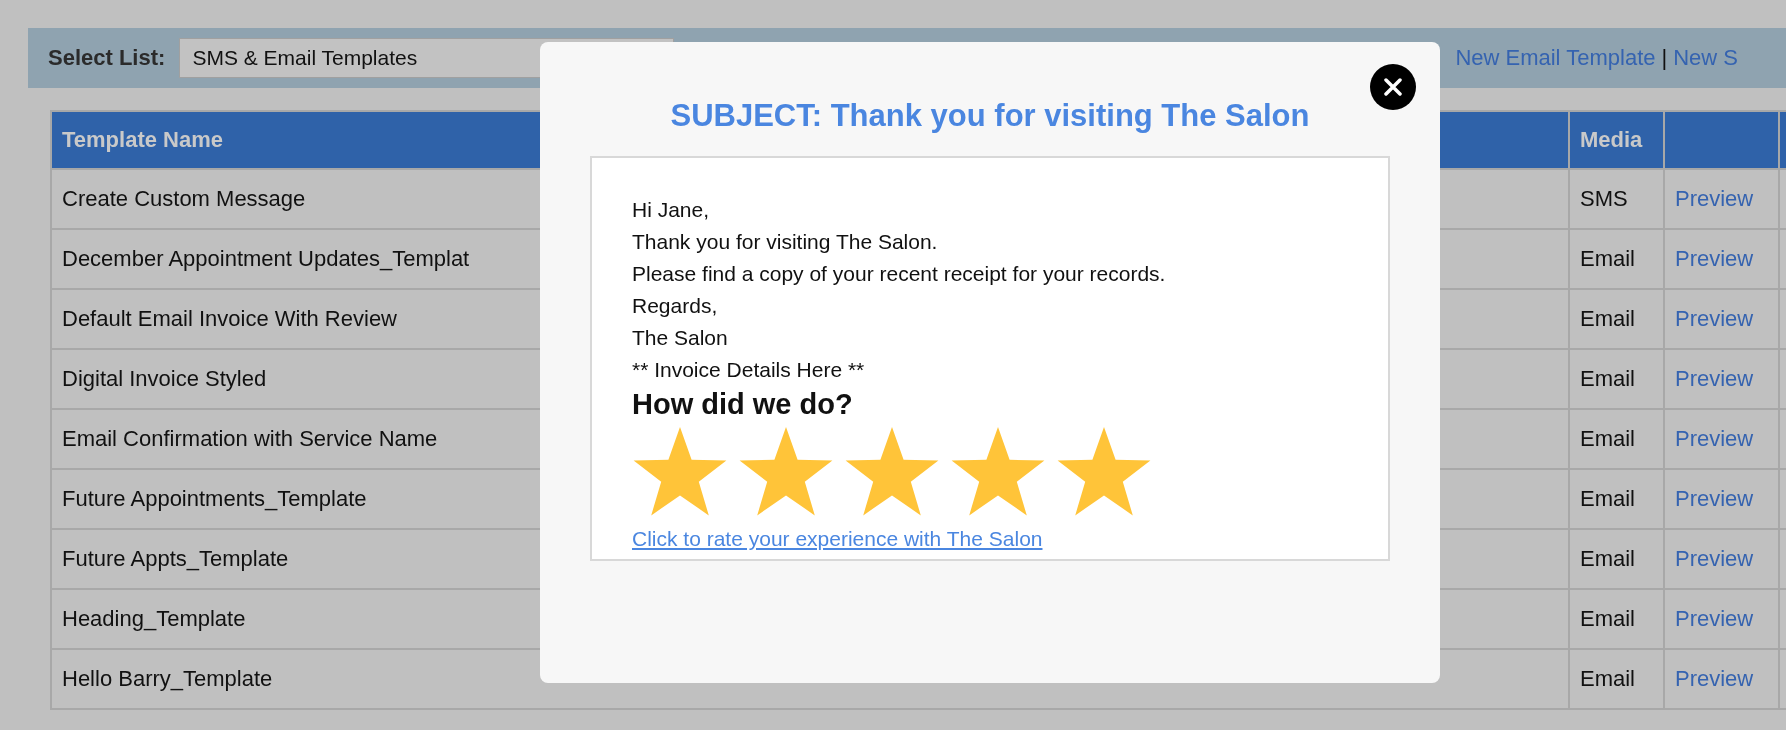 Image resolution: width=1786 pixels, height=730 pixels. What do you see at coordinates (748, 370) in the screenshot?
I see `email-text-line: ** Invoice Details Here **` at bounding box center [748, 370].